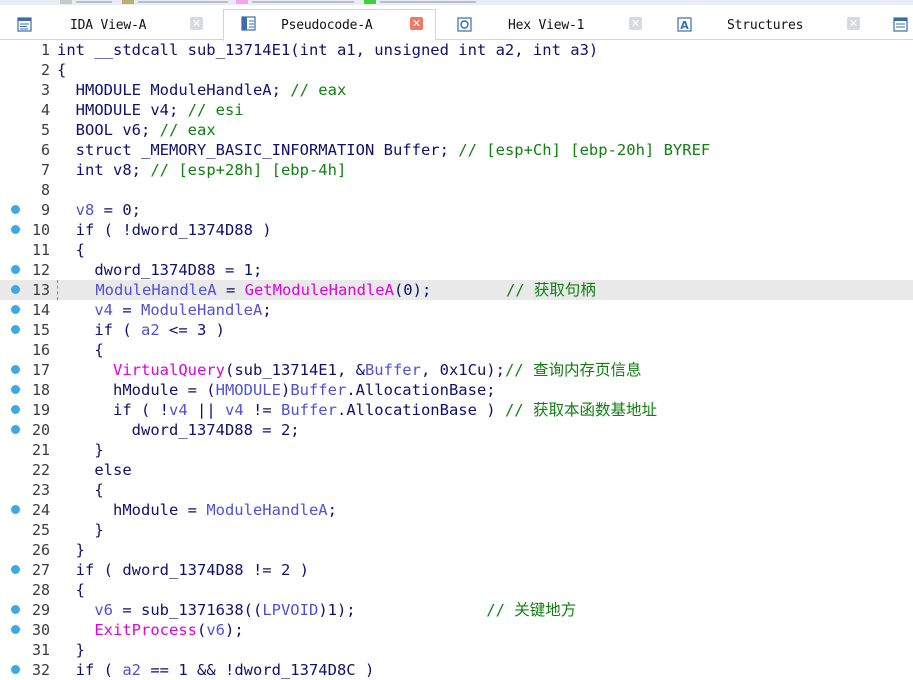  Describe the element at coordinates (456, 630) in the screenshot. I see `code-line: 30 ExitProcess(v6);` at that location.